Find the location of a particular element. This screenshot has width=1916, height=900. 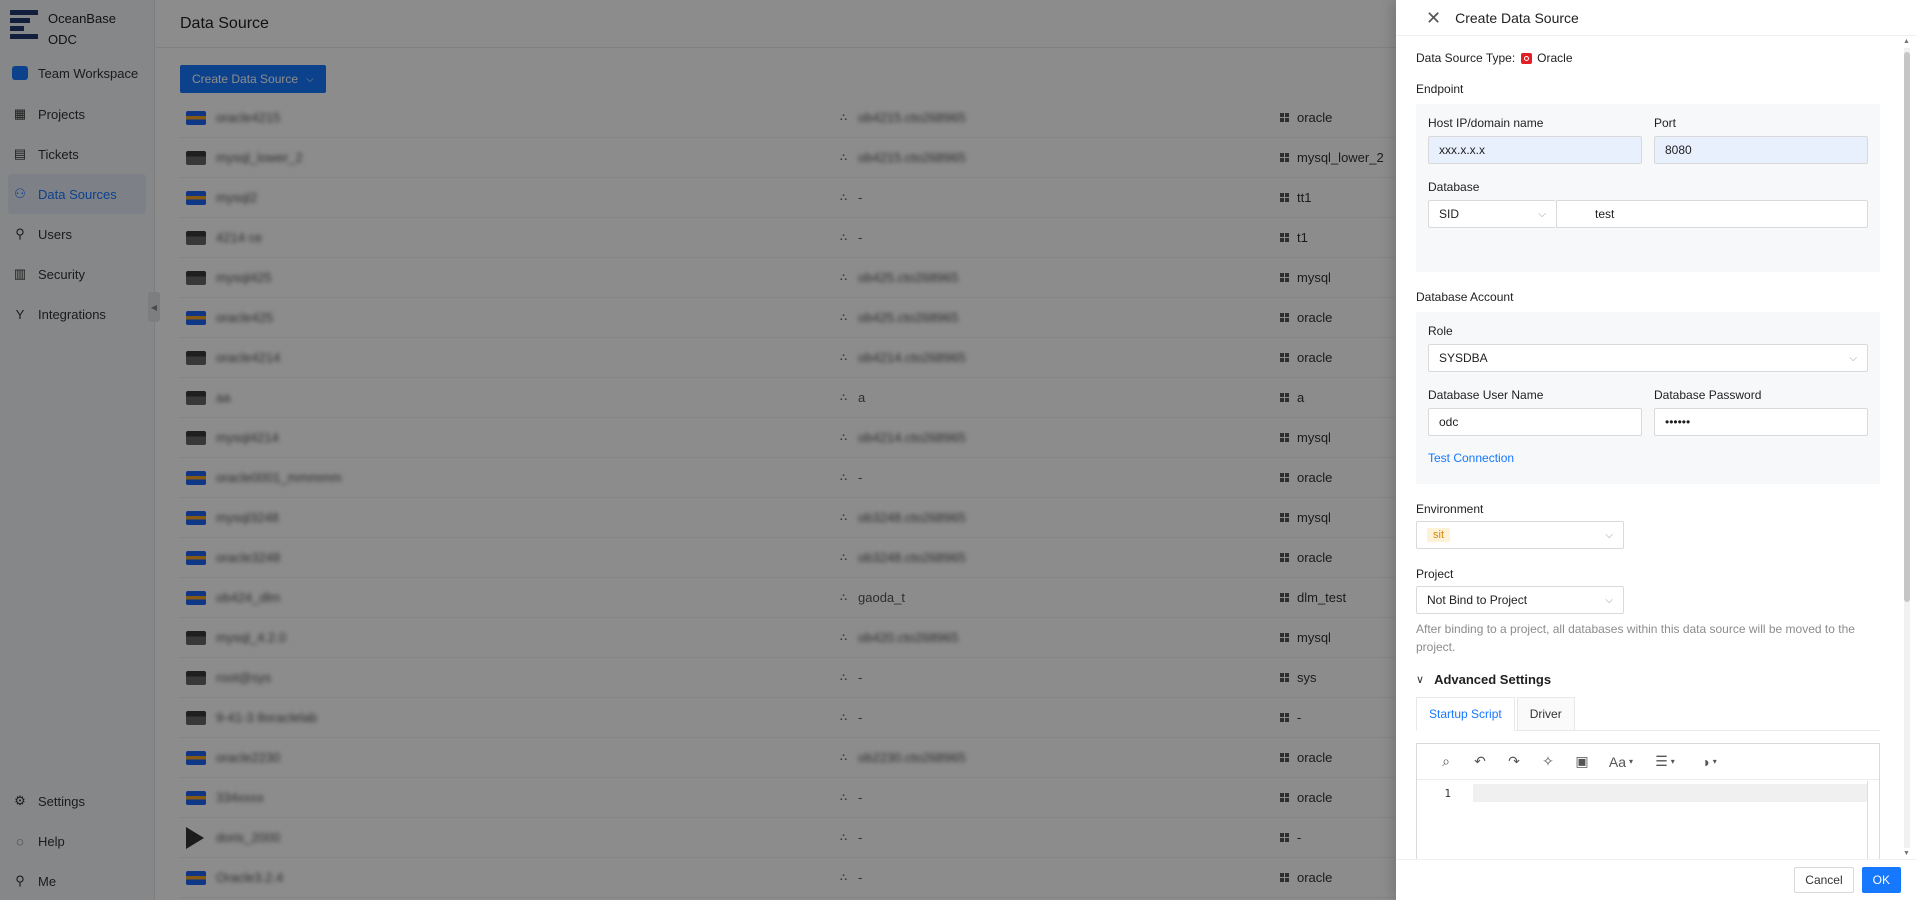

format-icon: ✧ is located at coordinates (1548, 761).